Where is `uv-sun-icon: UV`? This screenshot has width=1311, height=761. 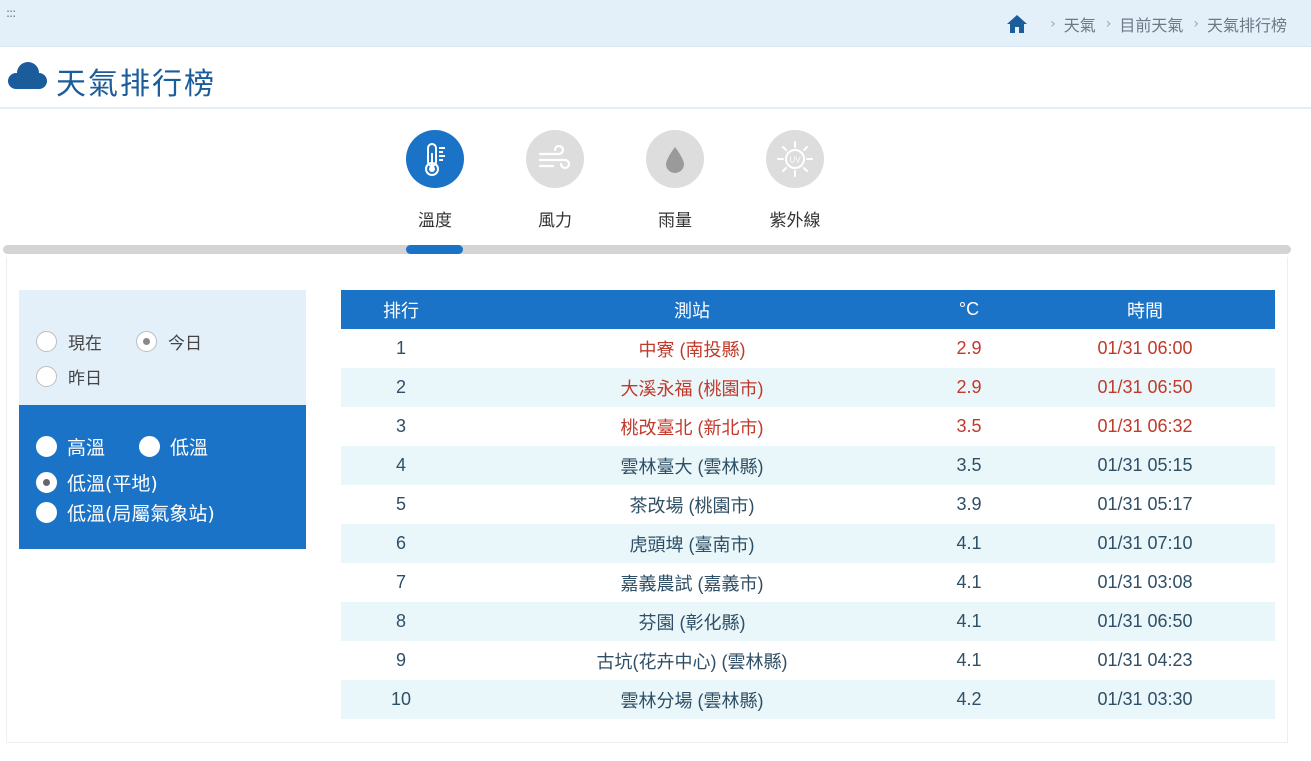
uv-sun-icon: UV is located at coordinates (795, 159).